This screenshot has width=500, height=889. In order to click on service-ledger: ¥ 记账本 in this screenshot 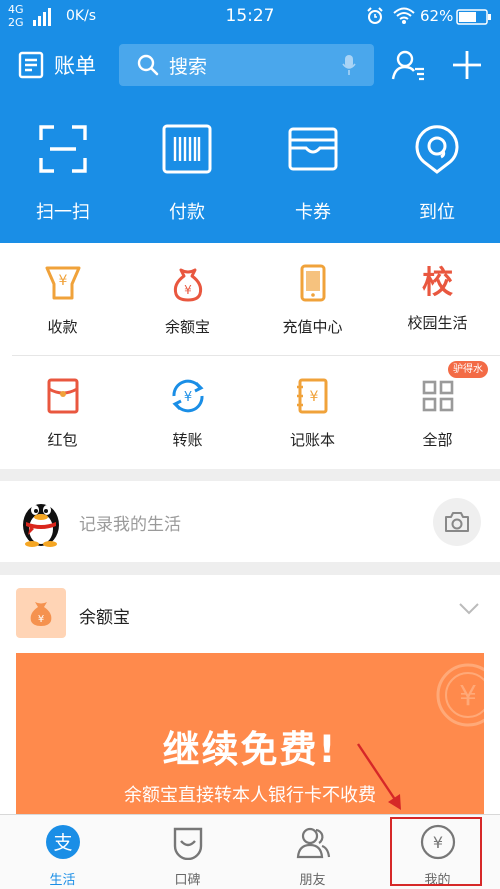, I will do `click(312, 413)`.